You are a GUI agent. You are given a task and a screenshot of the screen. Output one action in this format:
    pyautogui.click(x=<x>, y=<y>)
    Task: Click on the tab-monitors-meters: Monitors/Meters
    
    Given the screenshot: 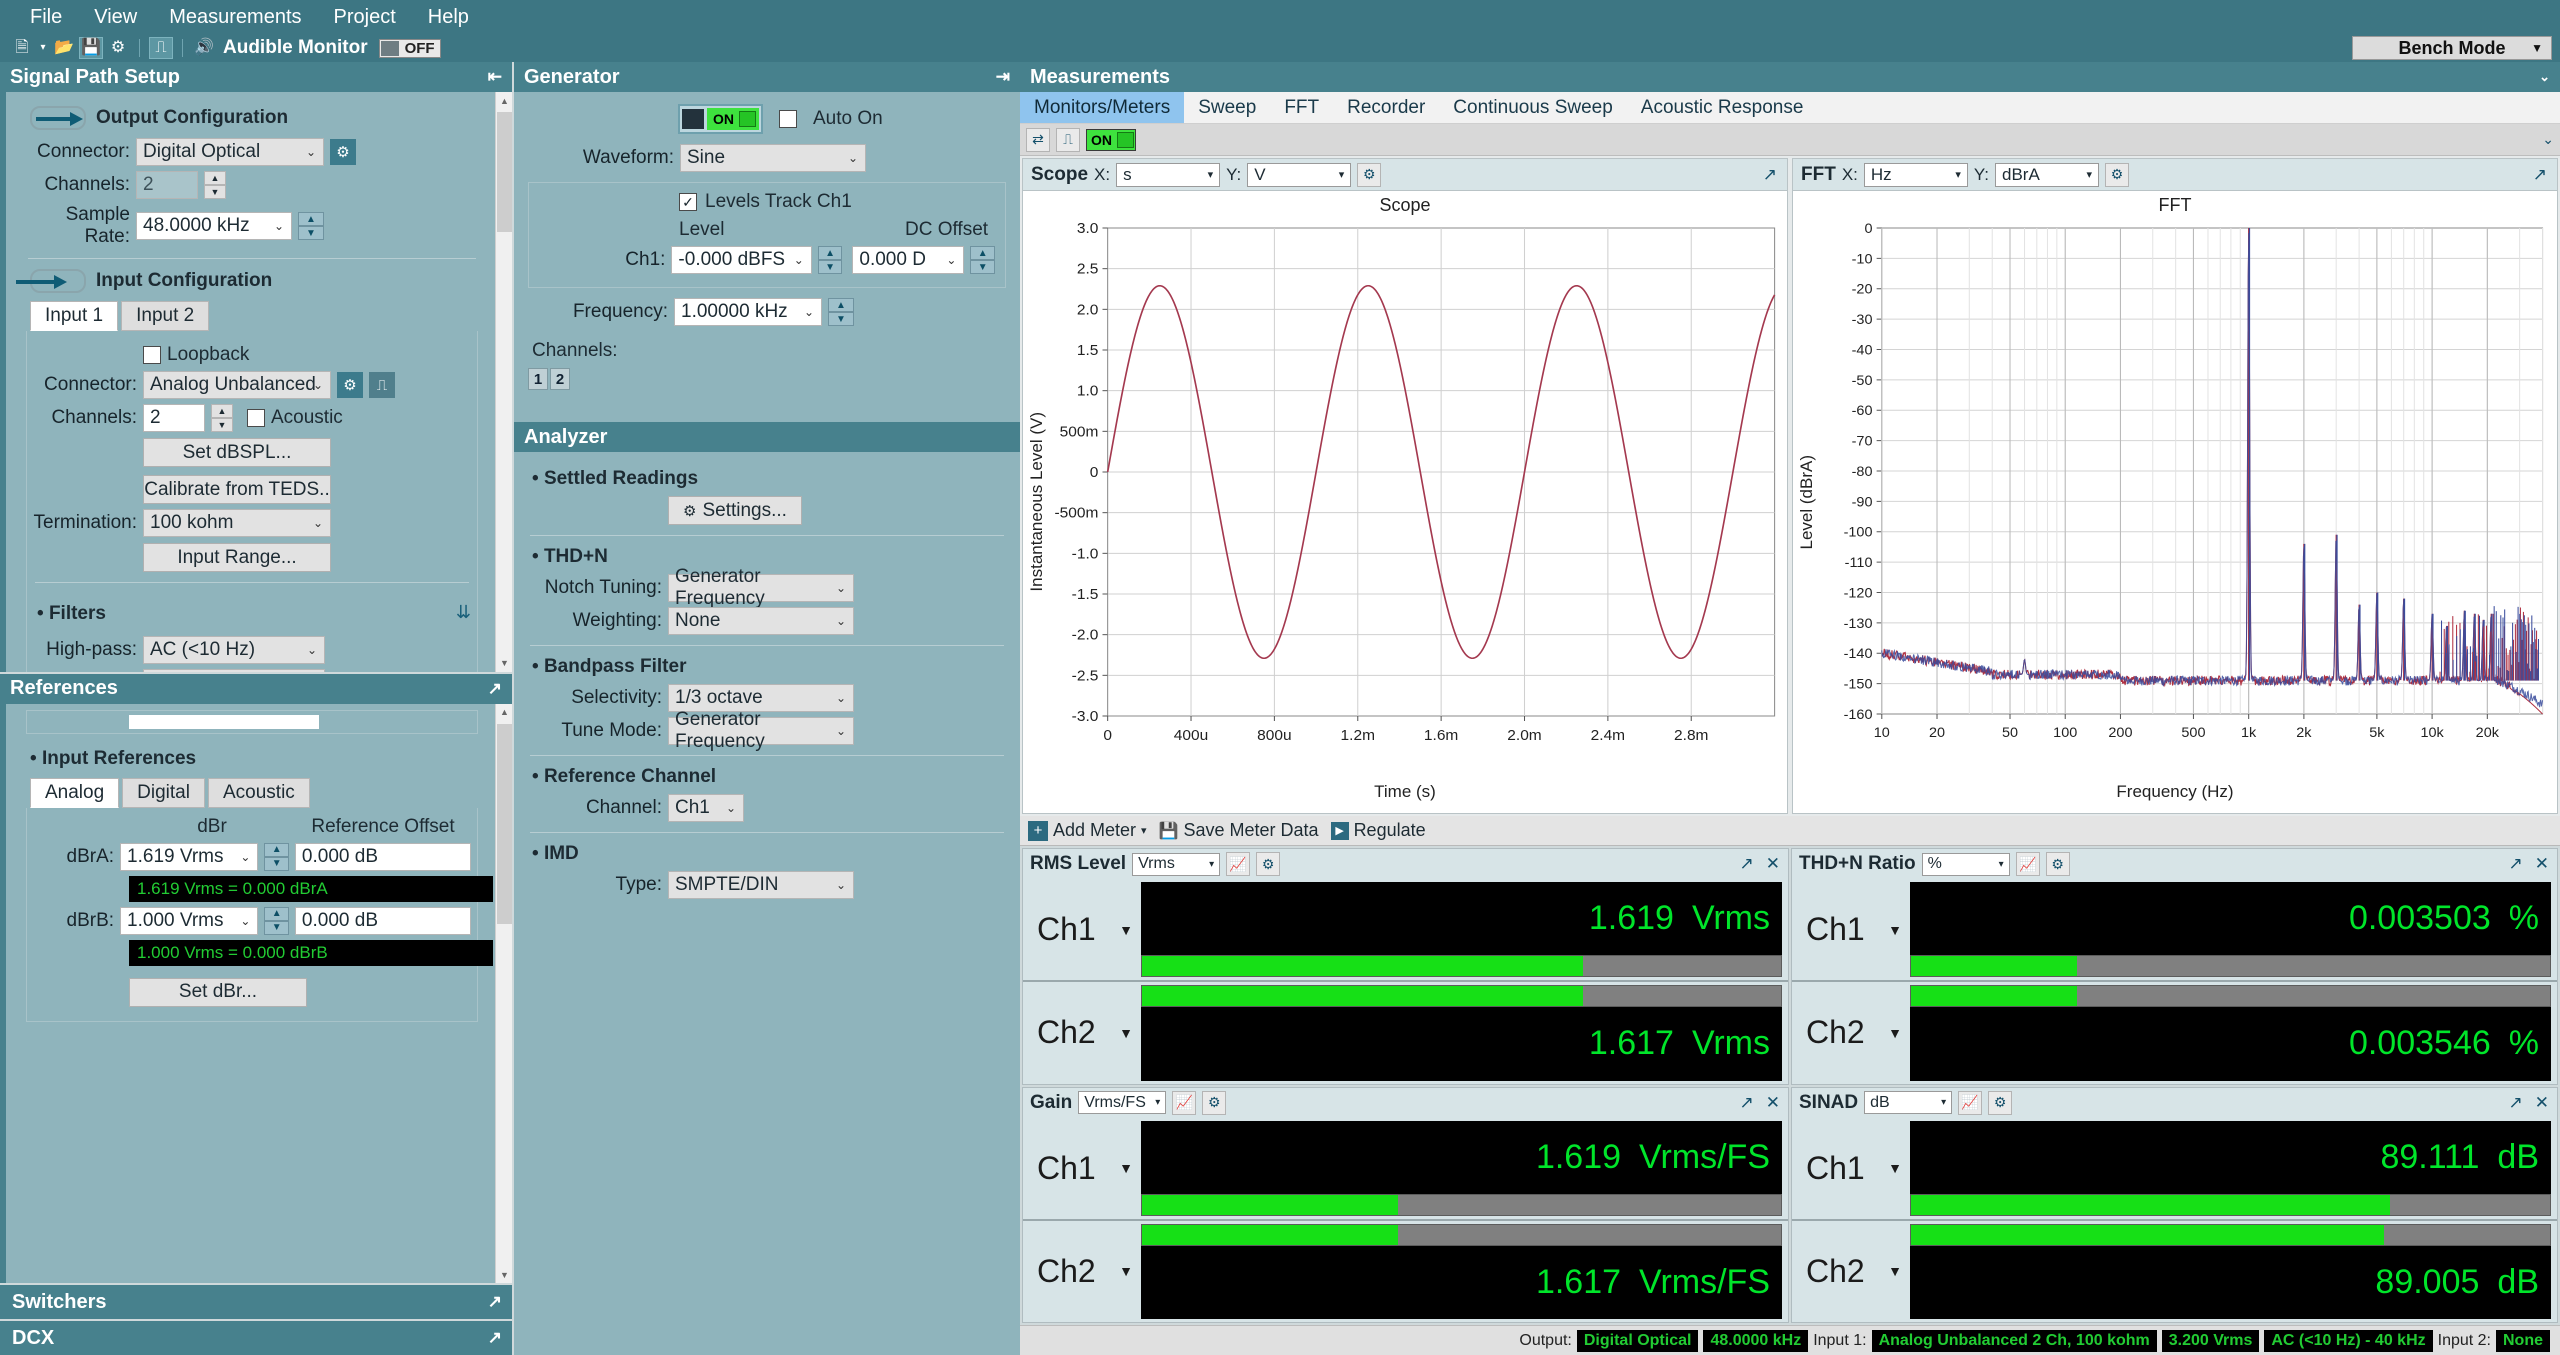 What is the action you would take?
    pyautogui.click(x=1102, y=107)
    